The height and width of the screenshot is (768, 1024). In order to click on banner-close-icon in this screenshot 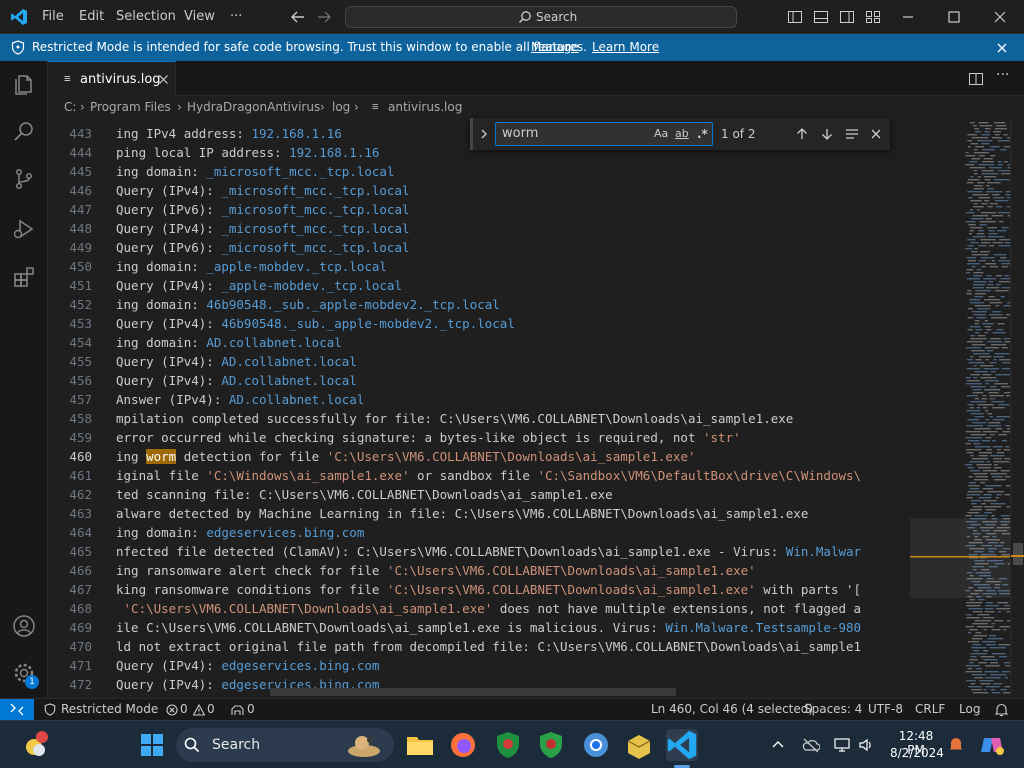, I will do `click(1002, 48)`.